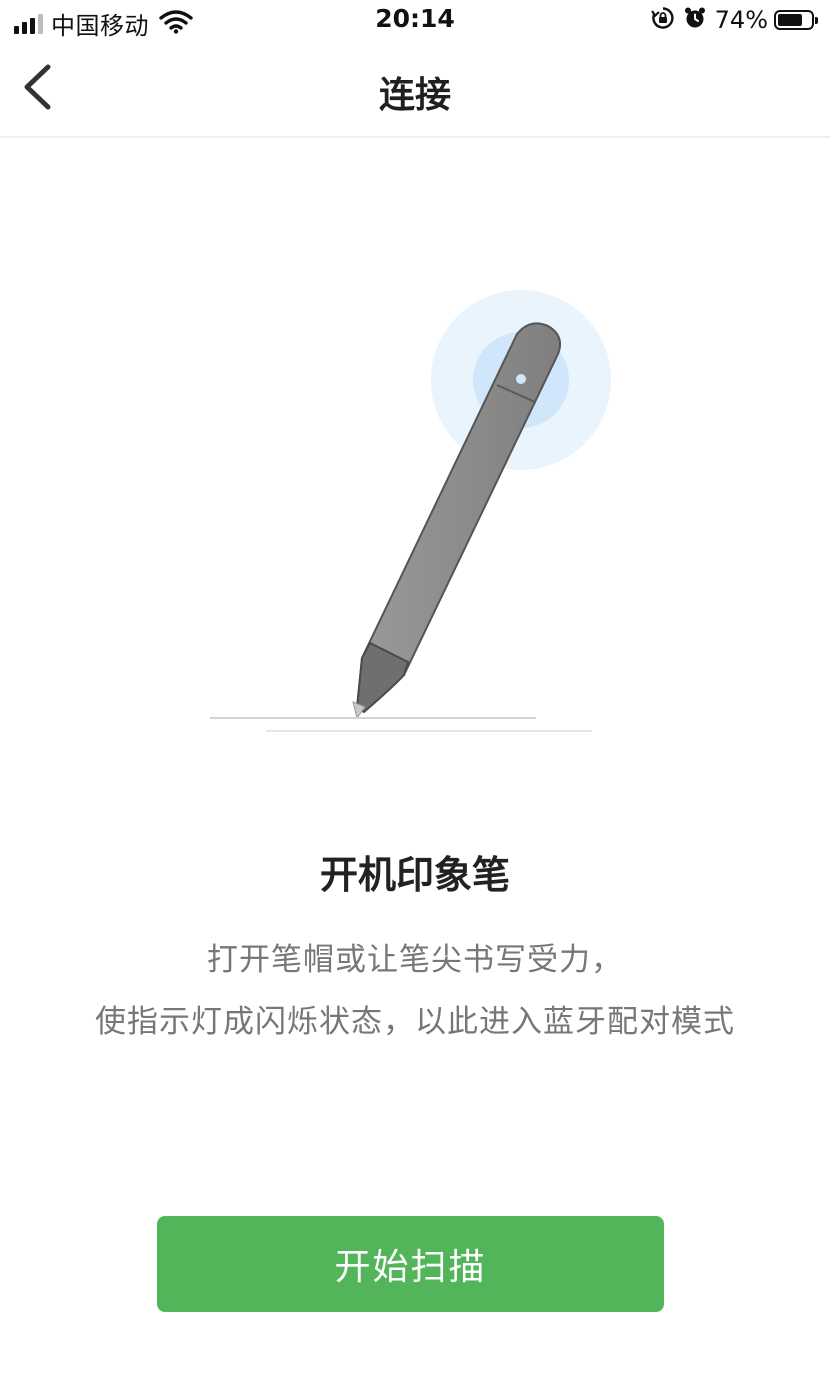  What do you see at coordinates (414, 95) in the screenshot?
I see `page-title: 连接` at bounding box center [414, 95].